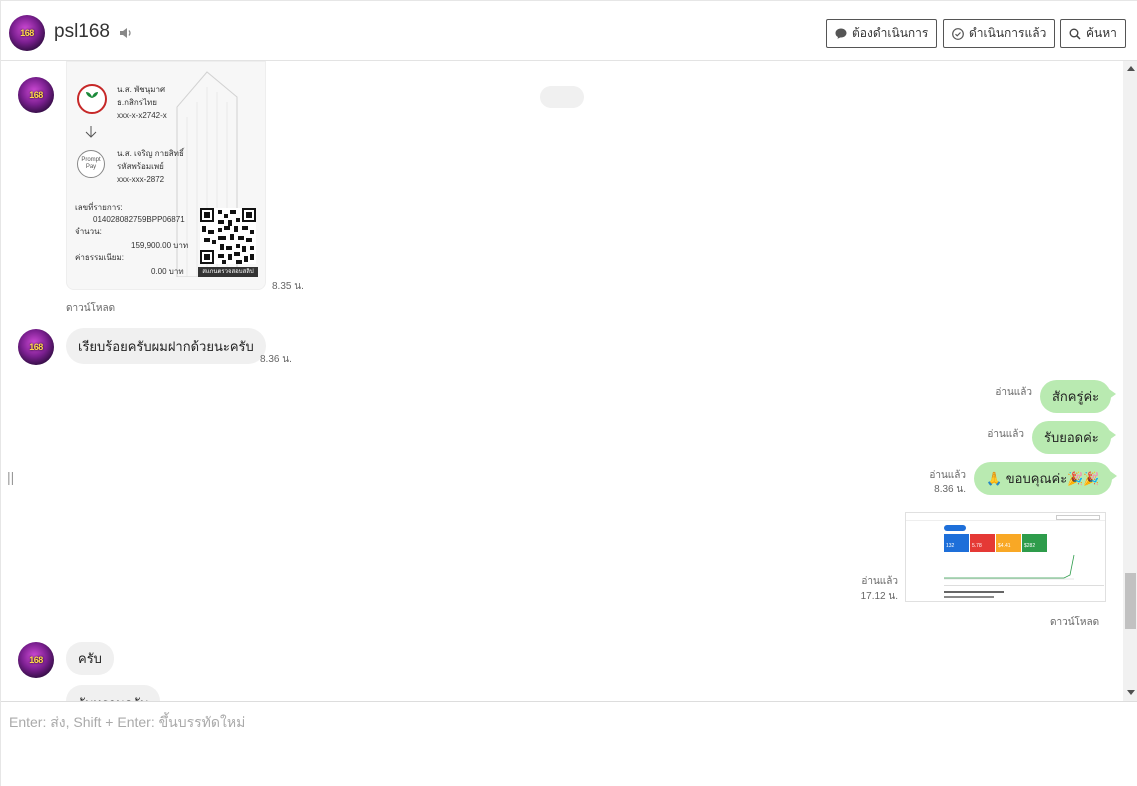 Image resolution: width=1137 pixels, height=786 pixels. What do you see at coordinates (977, 546) in the screenshot?
I see `stat-card-value: 5.78` at bounding box center [977, 546].